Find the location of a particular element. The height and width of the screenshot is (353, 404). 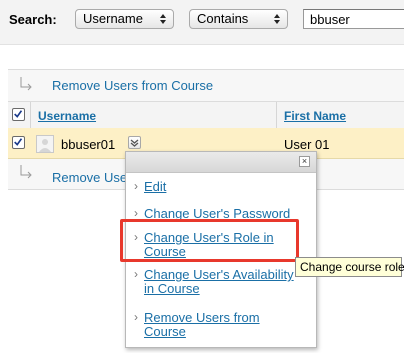

first-name-cell: User 01 is located at coordinates (307, 144).